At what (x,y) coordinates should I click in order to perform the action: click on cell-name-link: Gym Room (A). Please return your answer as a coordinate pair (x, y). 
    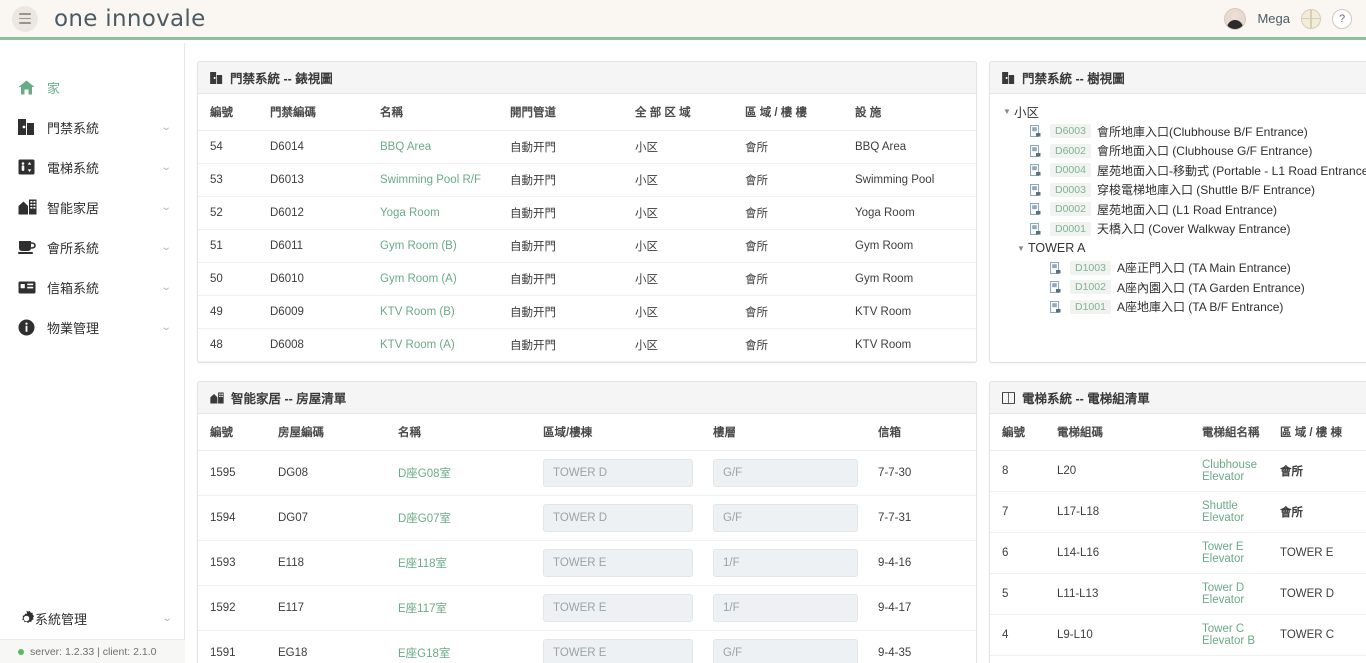
    Looking at the image, I should click on (433, 279).